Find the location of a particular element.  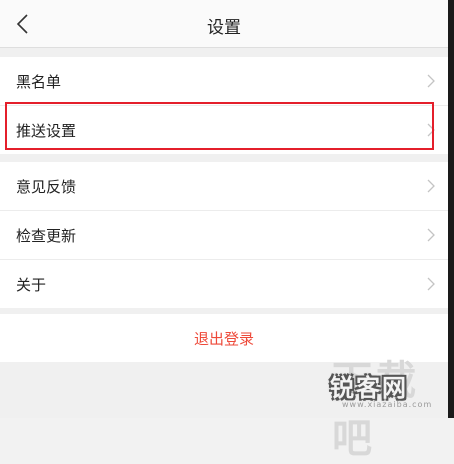

settings-item-label: 关于 is located at coordinates (31, 285).